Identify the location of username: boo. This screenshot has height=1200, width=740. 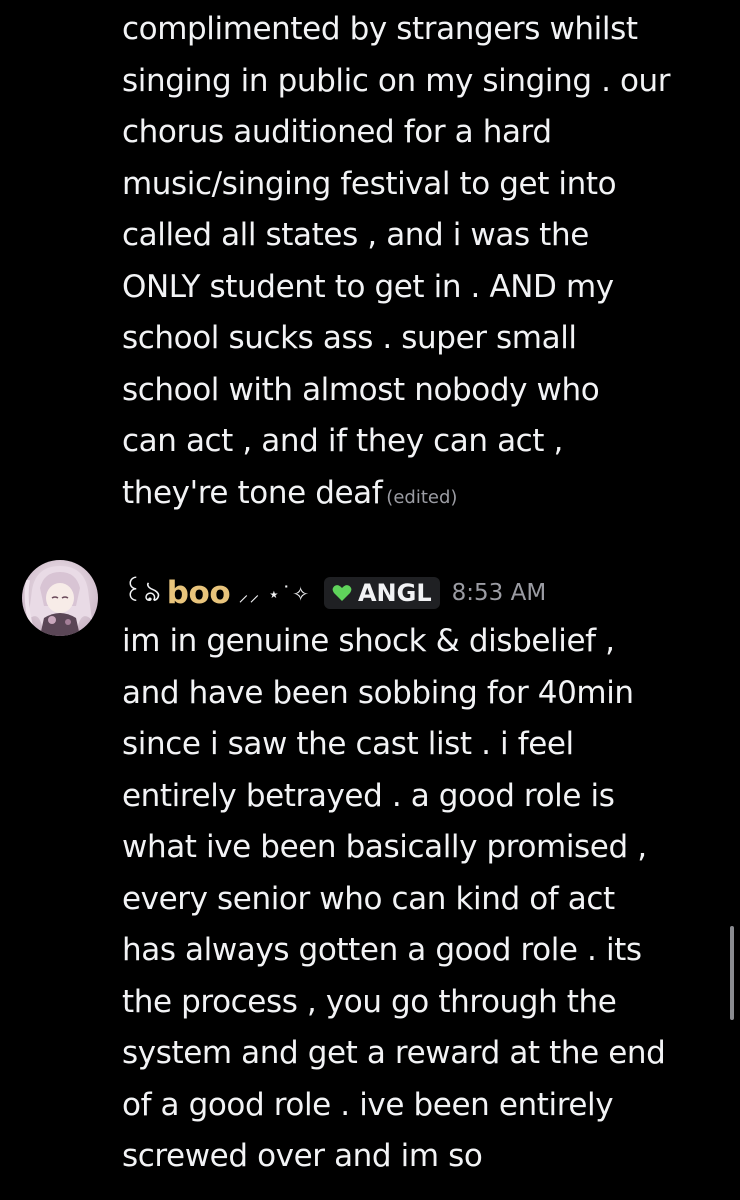
(199, 593).